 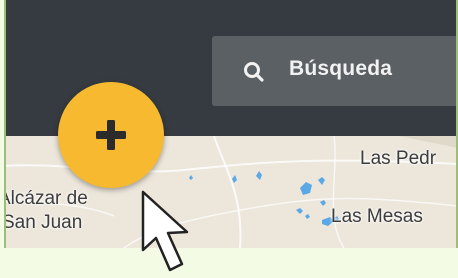 I want to click on place-label-alcazar-de: Alcázar de, so click(x=46, y=198).